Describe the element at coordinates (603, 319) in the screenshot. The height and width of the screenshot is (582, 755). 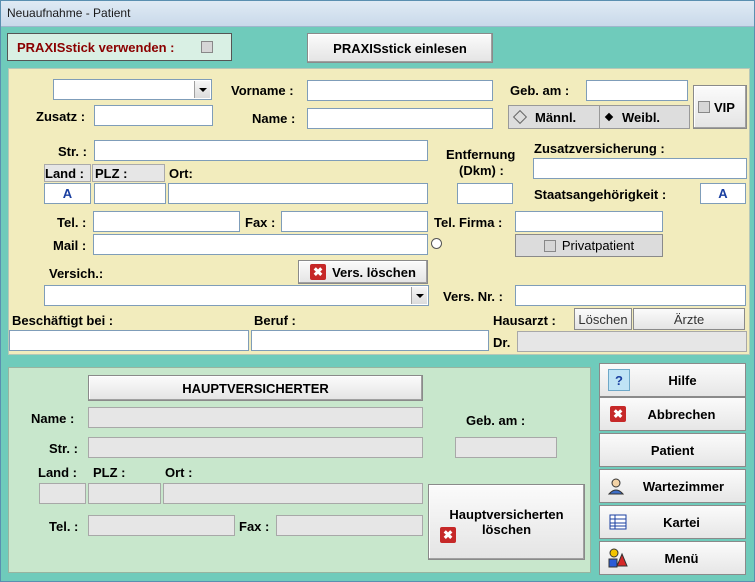
I see `hausarzt-loeschen-button: Löschen` at that location.